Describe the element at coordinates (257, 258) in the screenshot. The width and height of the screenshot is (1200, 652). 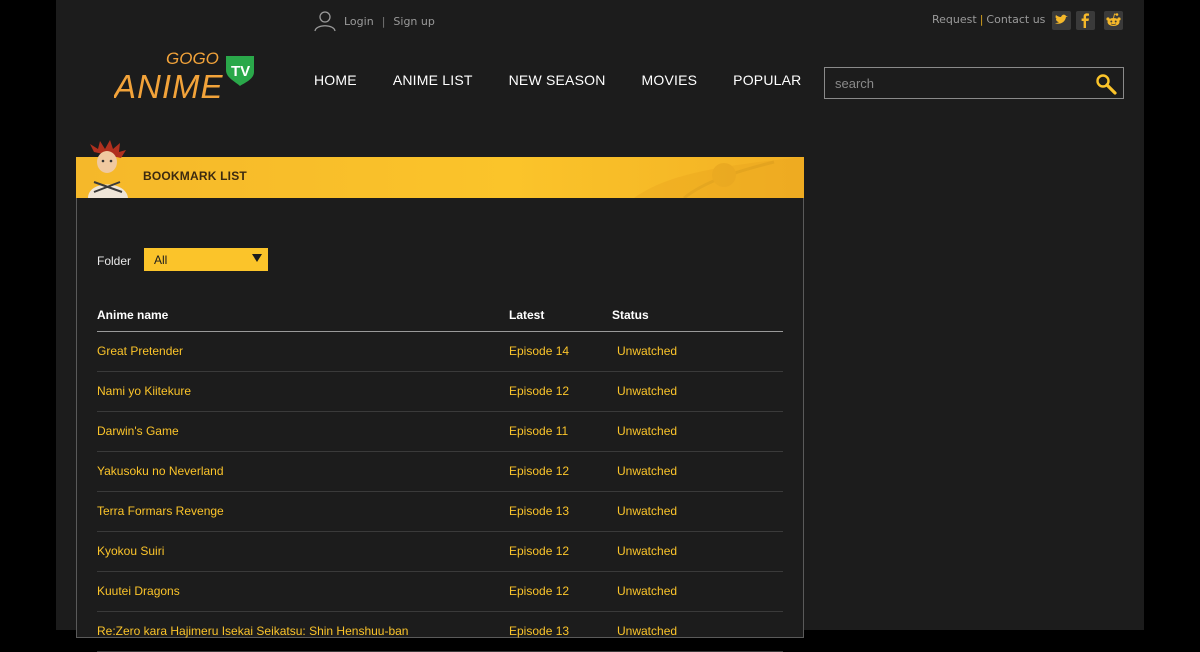
I see `dropdown-arrow-icon` at that location.